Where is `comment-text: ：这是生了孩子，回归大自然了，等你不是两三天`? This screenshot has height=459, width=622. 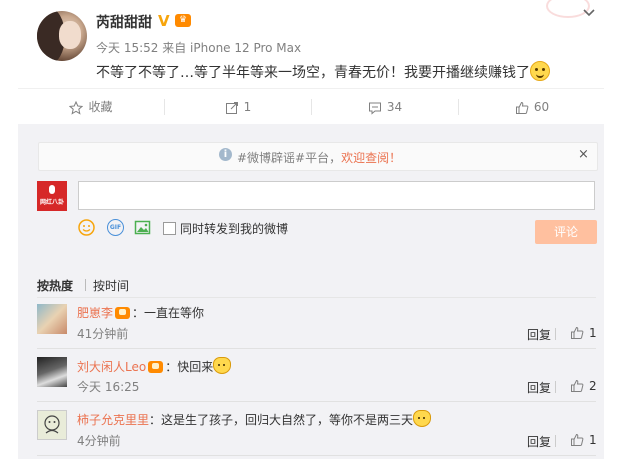 comment-text: ：这是生了孩子，回归大自然了，等你不是两三天 is located at coordinates (281, 420).